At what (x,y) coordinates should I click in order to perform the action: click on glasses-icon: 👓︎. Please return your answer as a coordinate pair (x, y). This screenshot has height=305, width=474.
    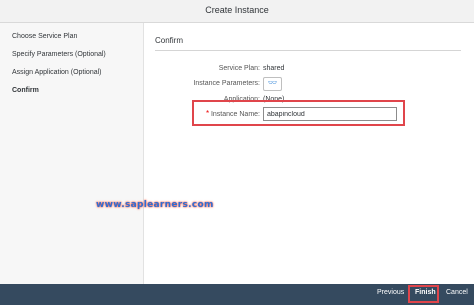
    Looking at the image, I should click on (272, 83).